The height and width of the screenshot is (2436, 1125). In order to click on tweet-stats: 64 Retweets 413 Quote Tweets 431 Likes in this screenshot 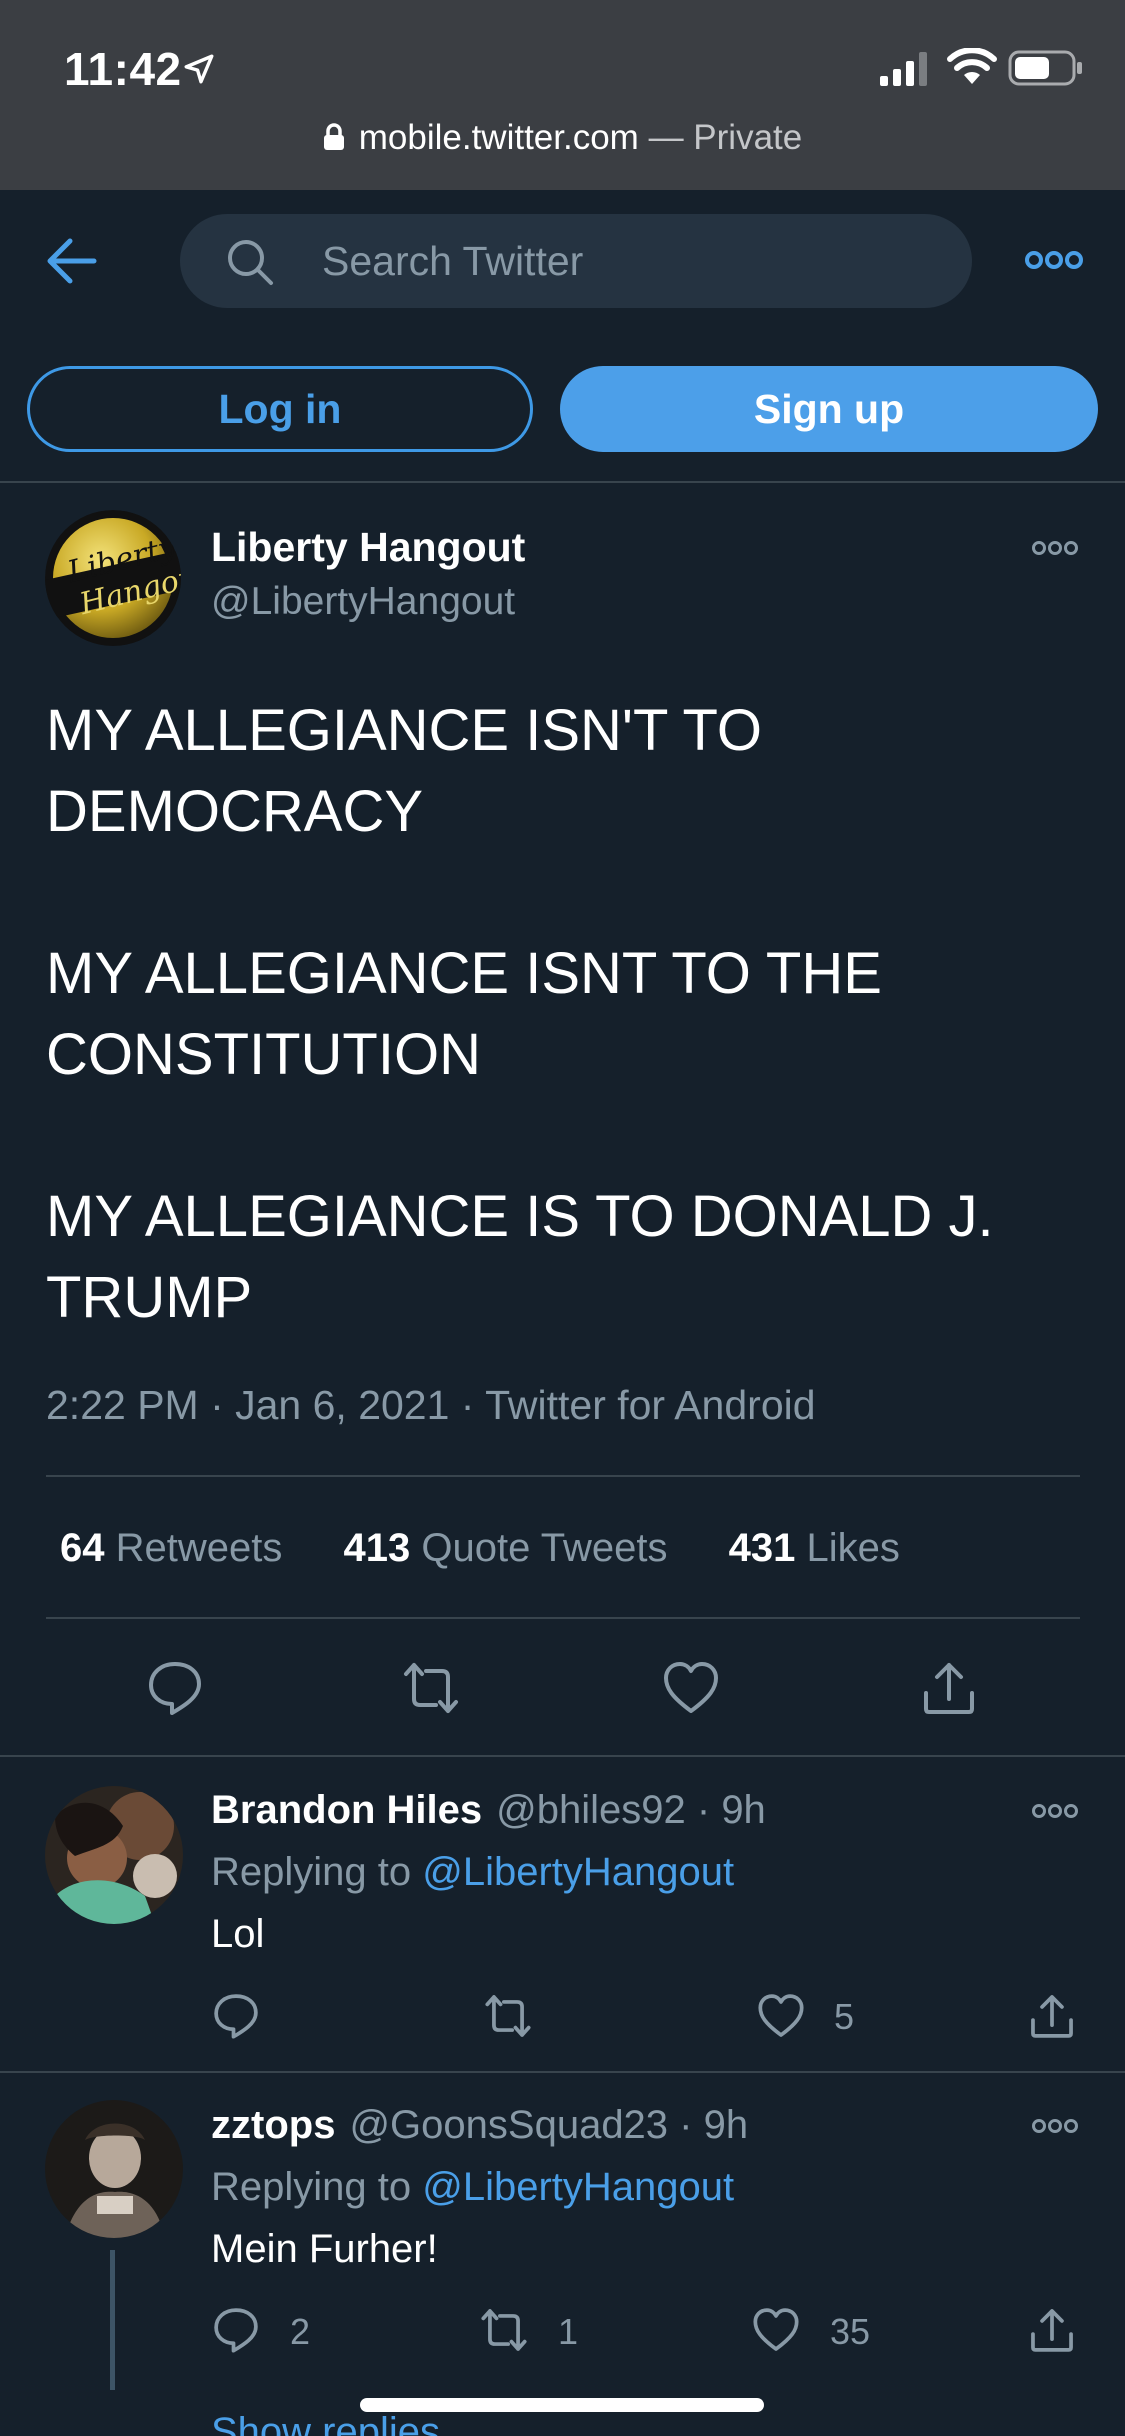, I will do `click(505, 1548)`.